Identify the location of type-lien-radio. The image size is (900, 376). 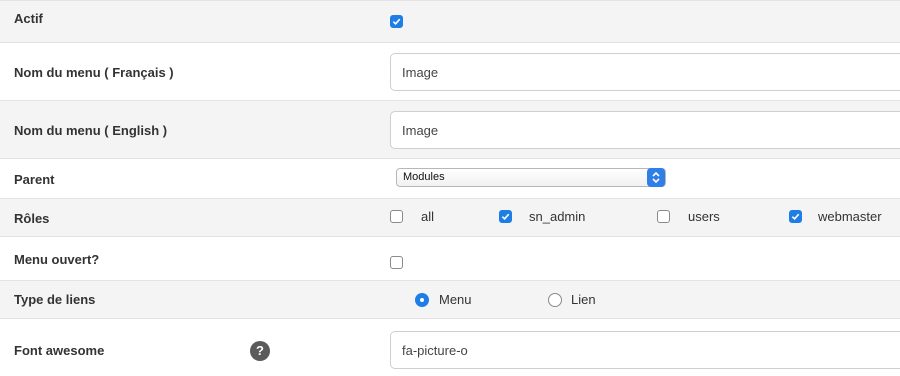
(555, 300).